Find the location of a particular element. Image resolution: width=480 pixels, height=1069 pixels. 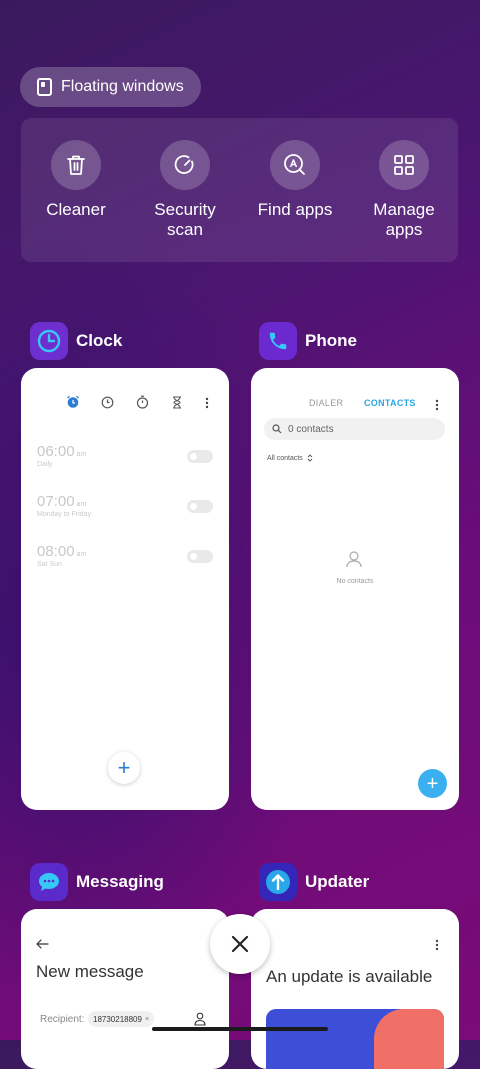

stopwatch-tab-icon is located at coordinates (142, 404).